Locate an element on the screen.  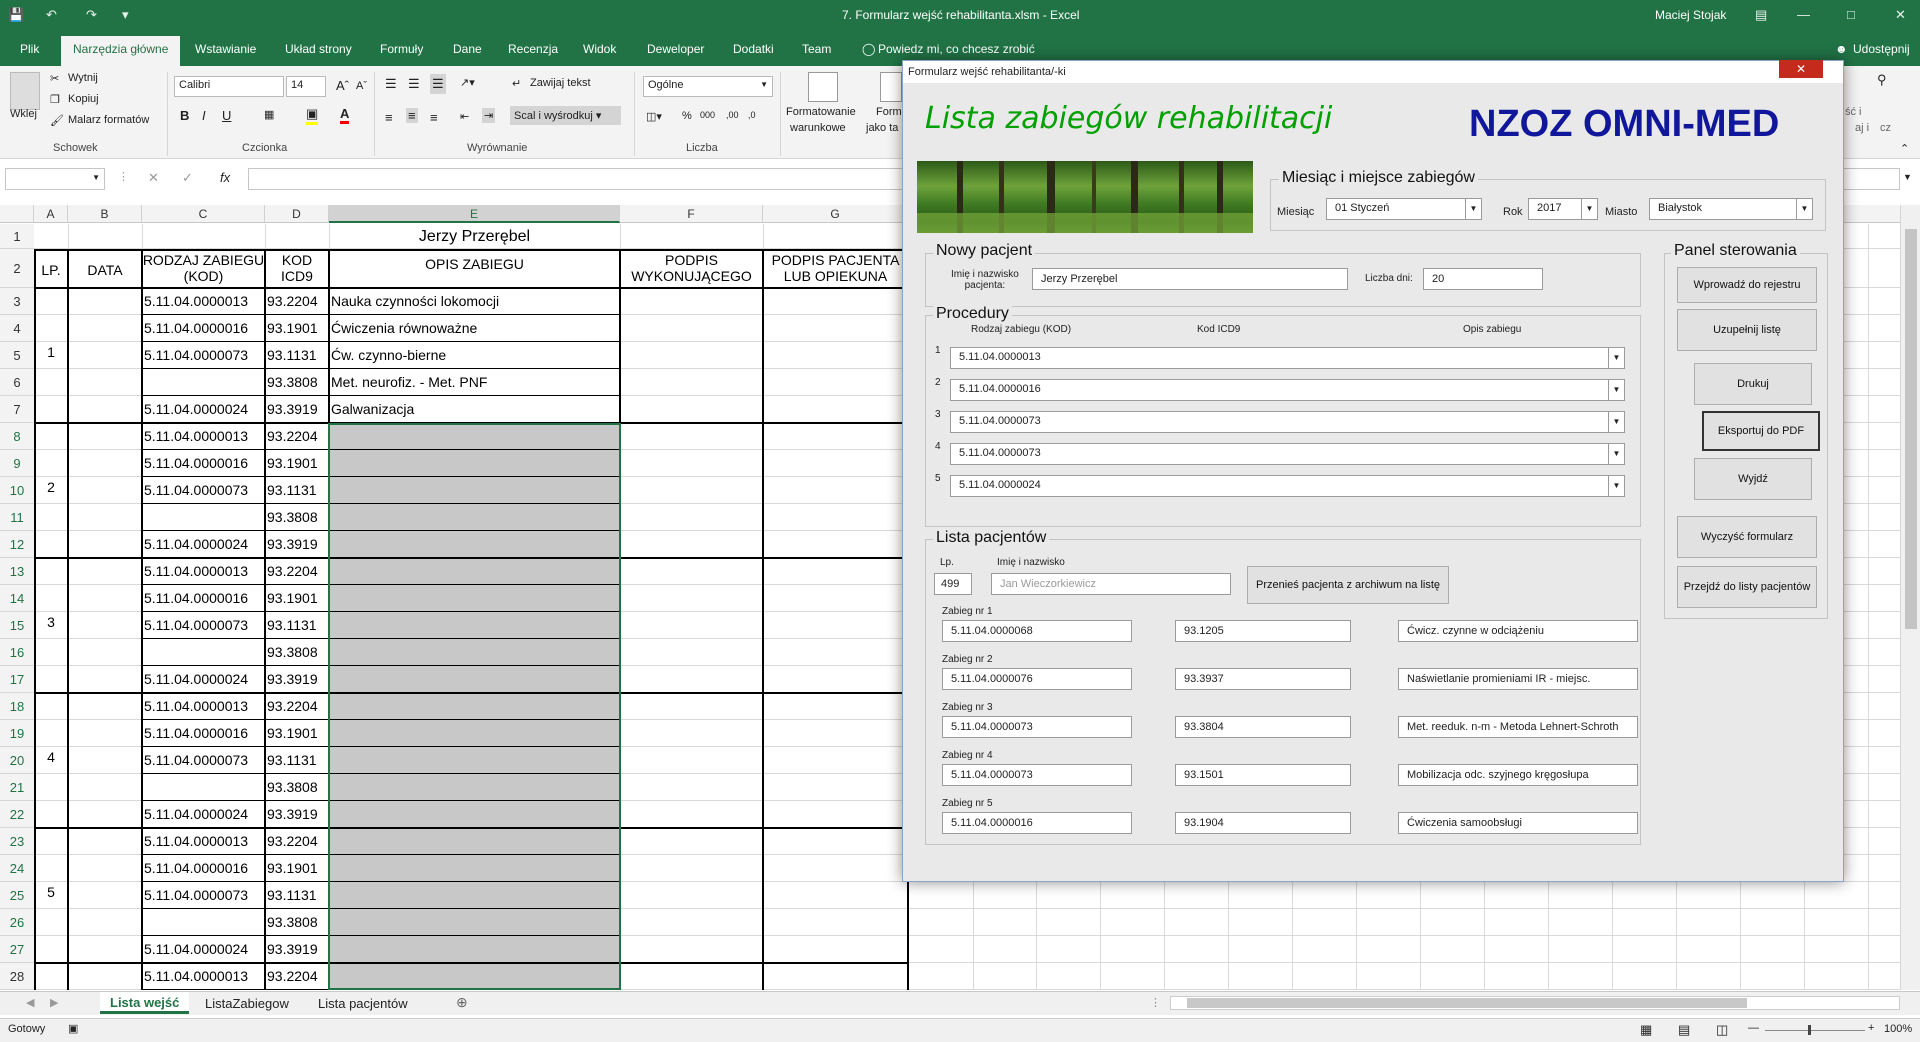
opis-cell: Met. neurofiz. - Met. PNF is located at coordinates (475, 384).